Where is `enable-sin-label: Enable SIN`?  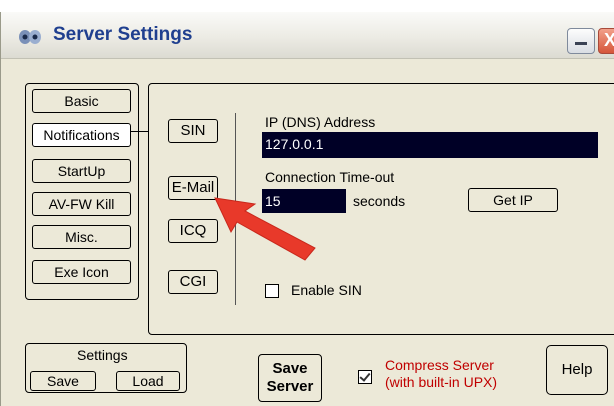 enable-sin-label: Enable SIN is located at coordinates (326, 290).